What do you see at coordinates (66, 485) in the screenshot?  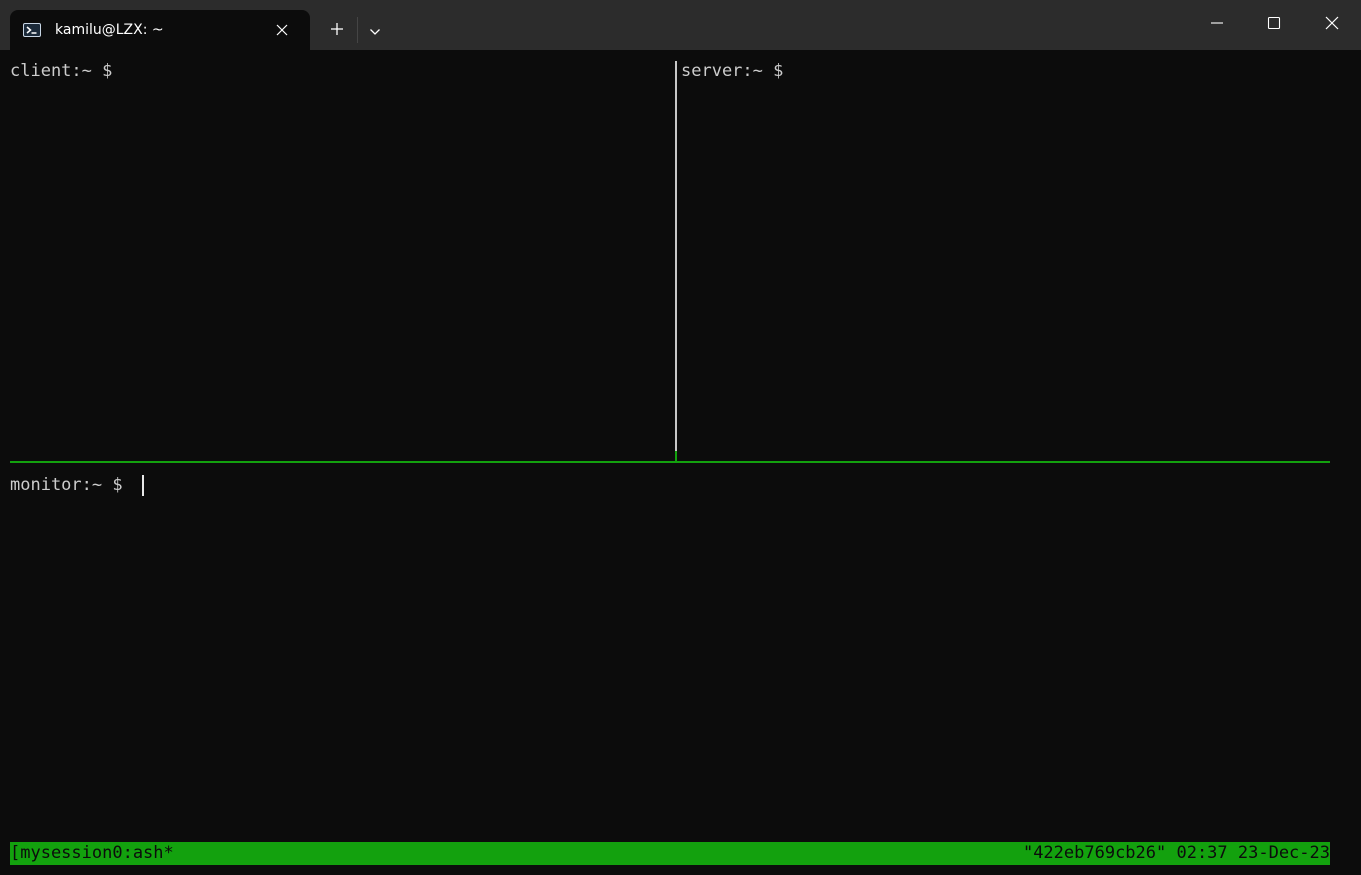 I see `monitor-pane-prompt: monitor:~ $` at bounding box center [66, 485].